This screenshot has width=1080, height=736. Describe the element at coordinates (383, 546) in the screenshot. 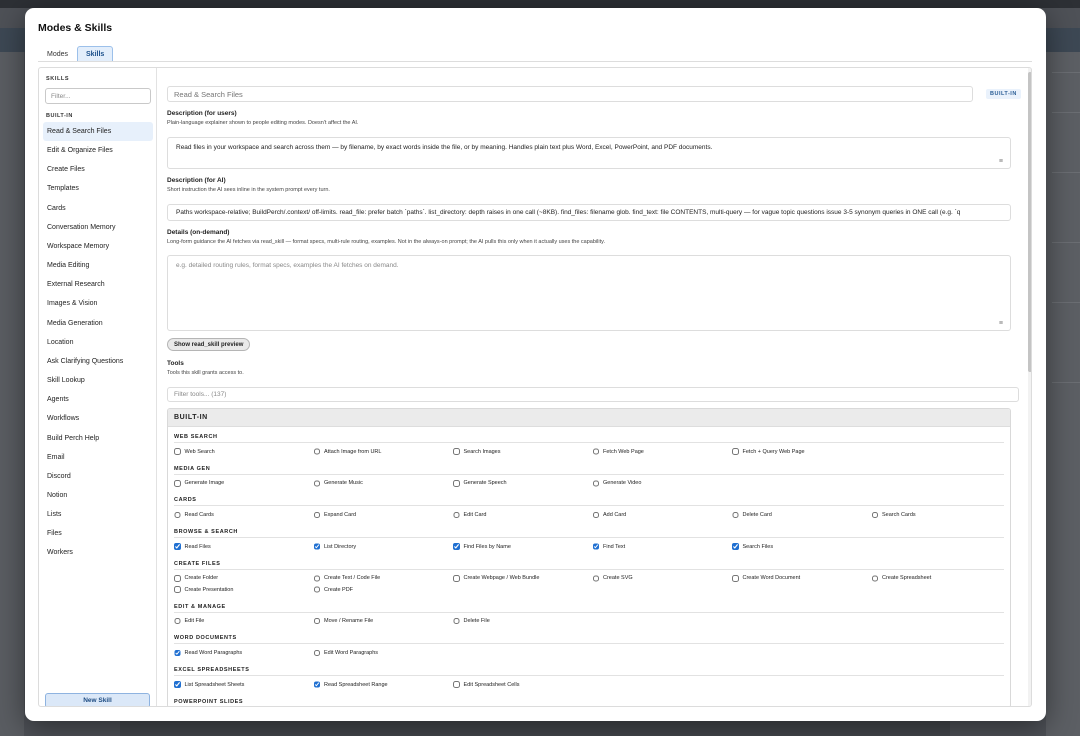

I see `tool-checkbox-item: List Directory` at that location.